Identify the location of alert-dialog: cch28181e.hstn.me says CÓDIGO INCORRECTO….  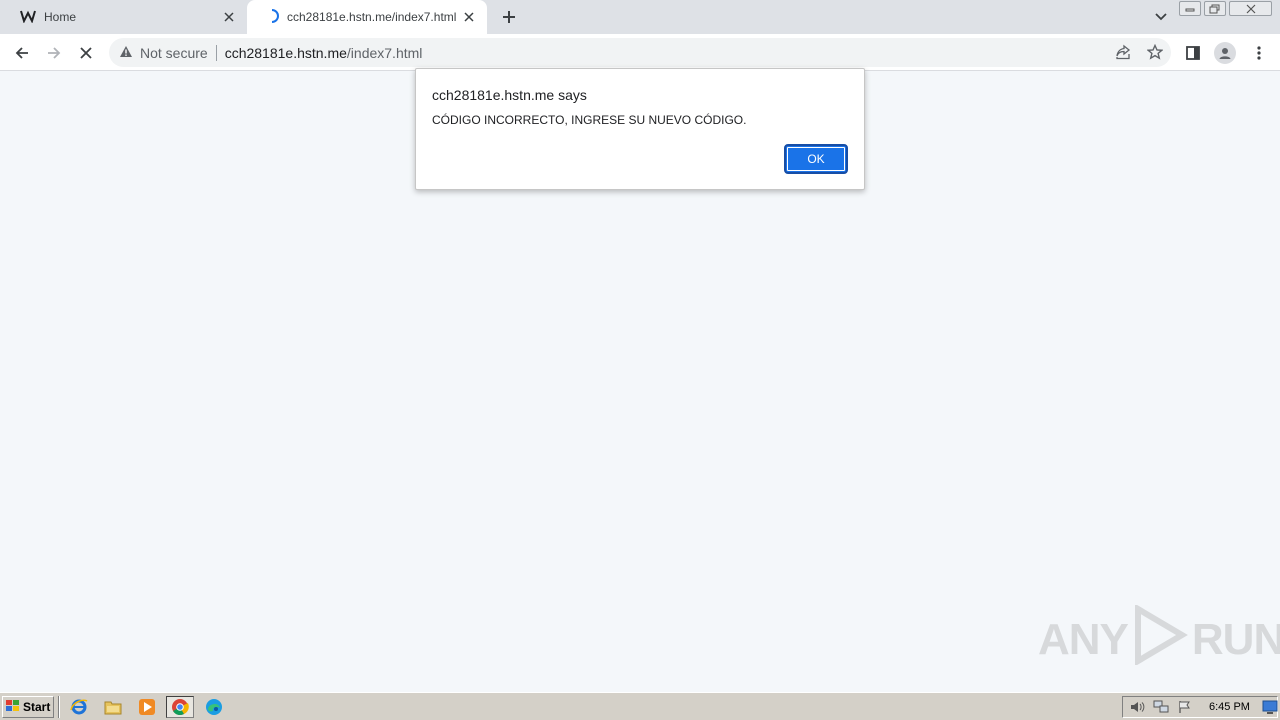
(640, 129).